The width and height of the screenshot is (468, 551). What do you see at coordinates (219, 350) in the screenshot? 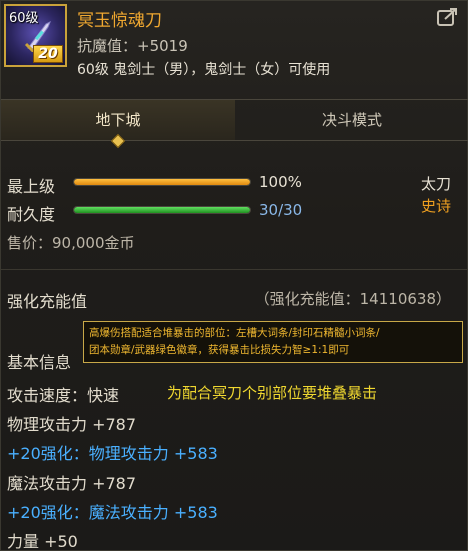
I see `crit-tip-line-2: 团本勋章/武器绿色徽章，获得暴击比损失力智≥1:1即可` at bounding box center [219, 350].